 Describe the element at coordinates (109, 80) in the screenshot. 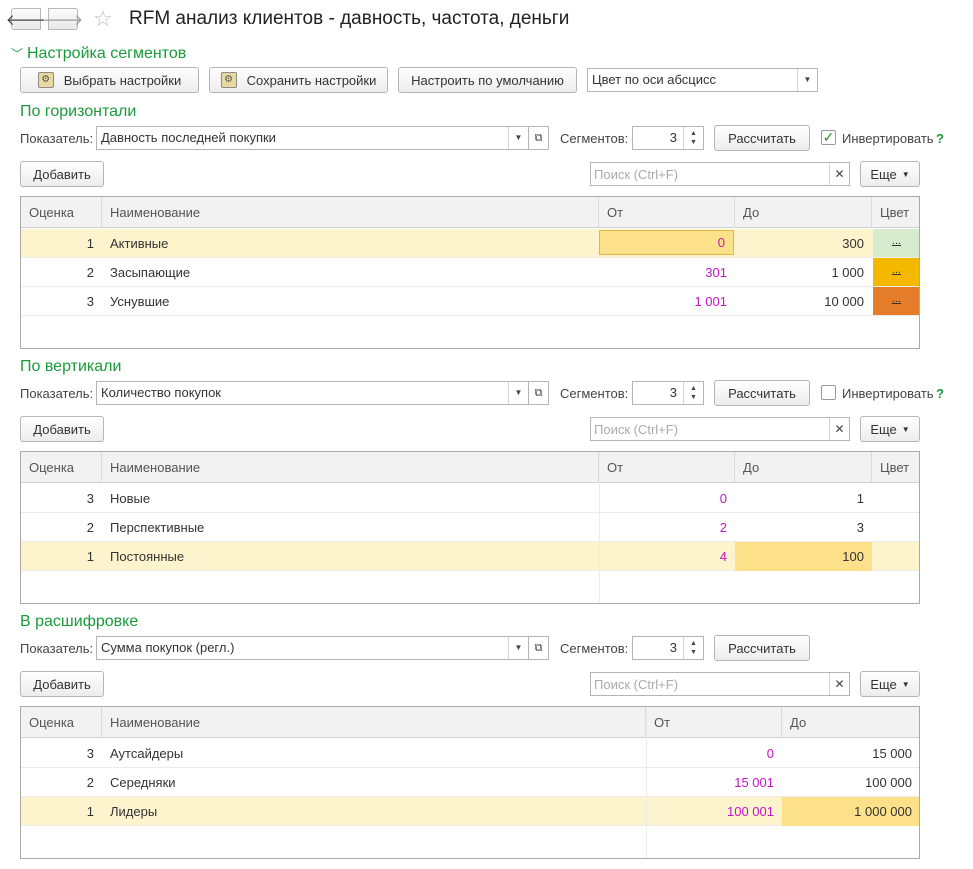

I see `choose-settings-button: ⚙ Выбрать настройки` at that location.